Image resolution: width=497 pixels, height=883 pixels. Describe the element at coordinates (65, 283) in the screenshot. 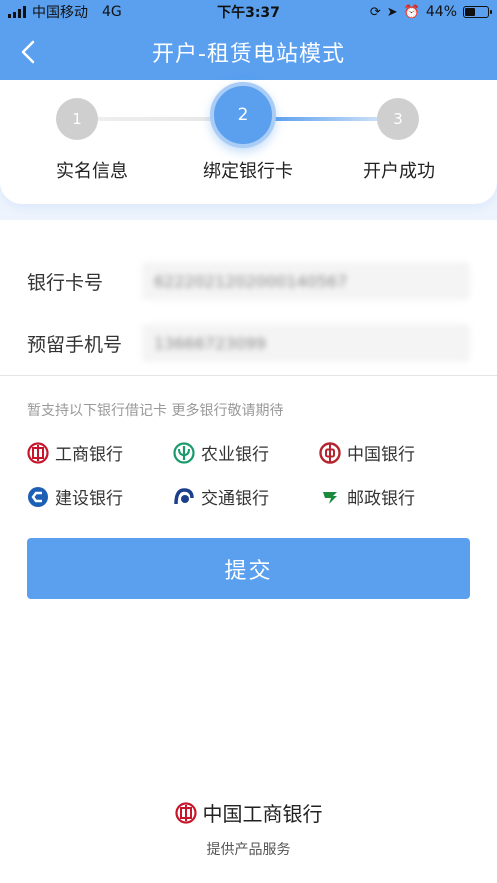

I see `card-number-label: 银行卡号` at that location.